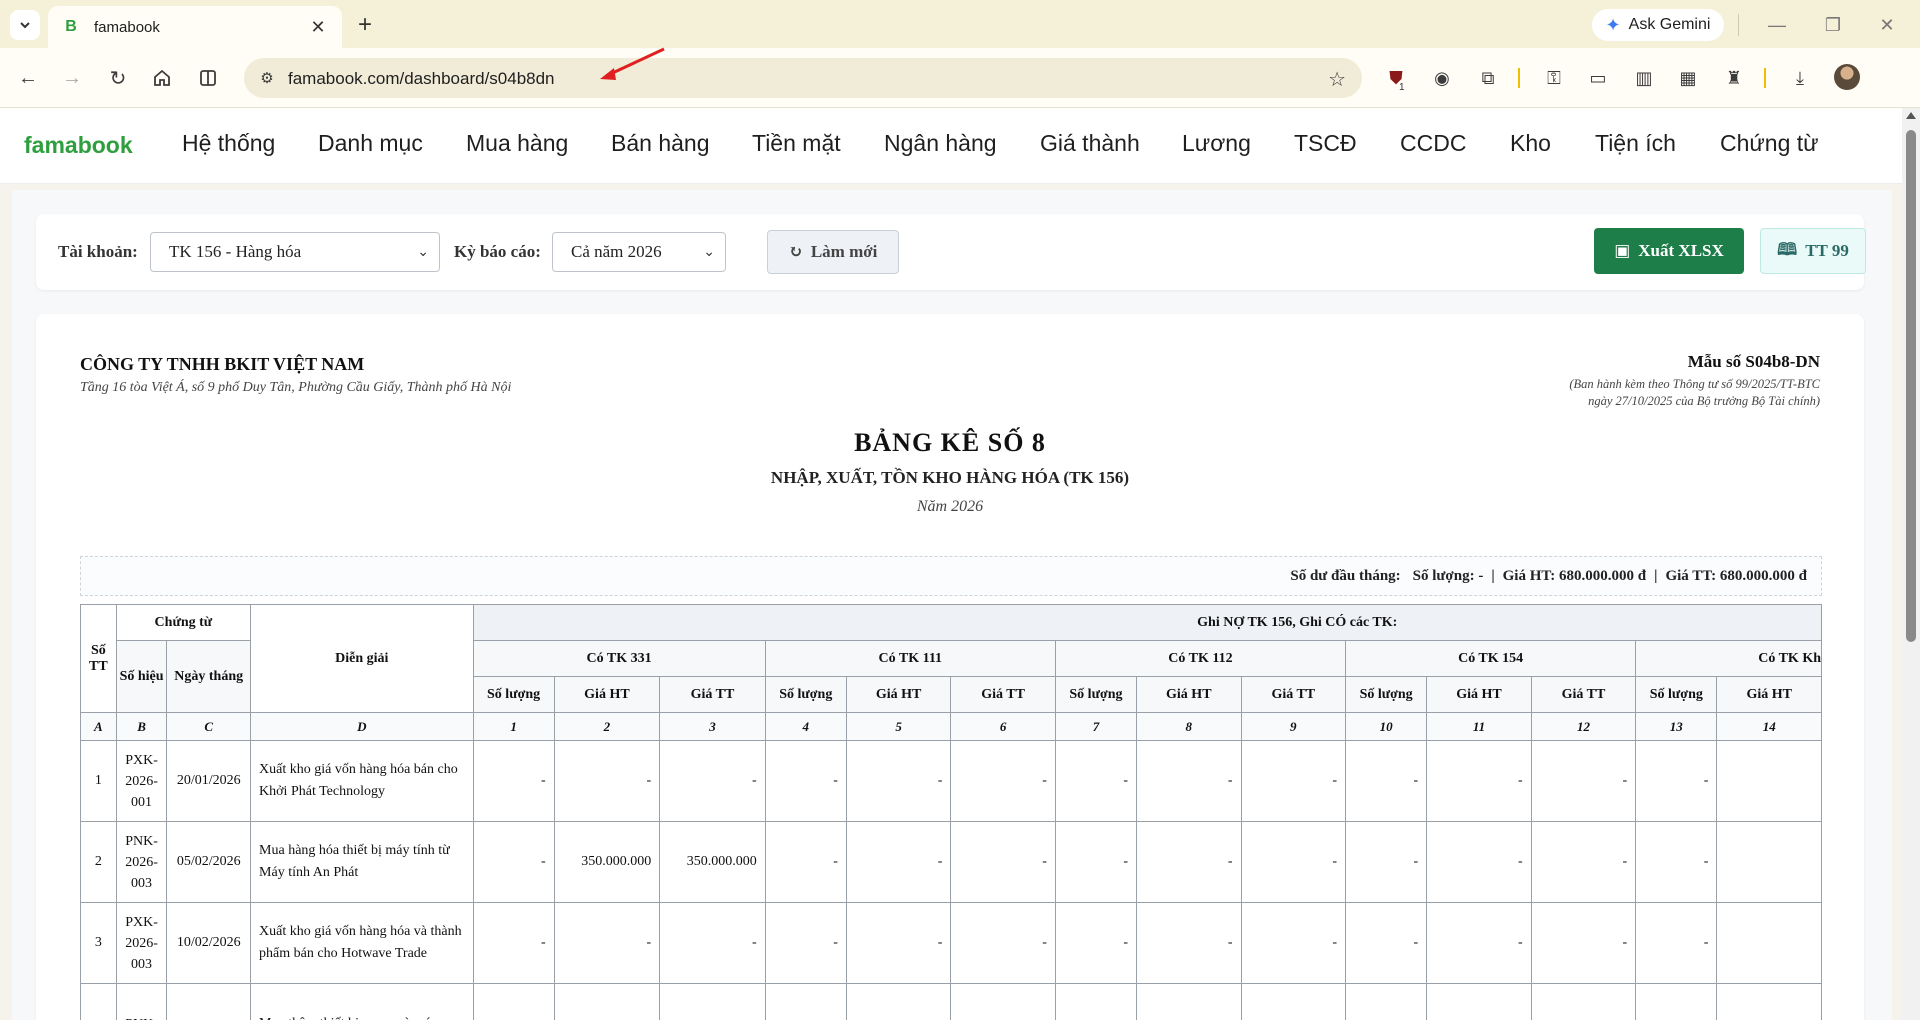  Describe the element at coordinates (1488, 78) in the screenshot. I see `puzzle-extensions-icon: ⧉` at that location.